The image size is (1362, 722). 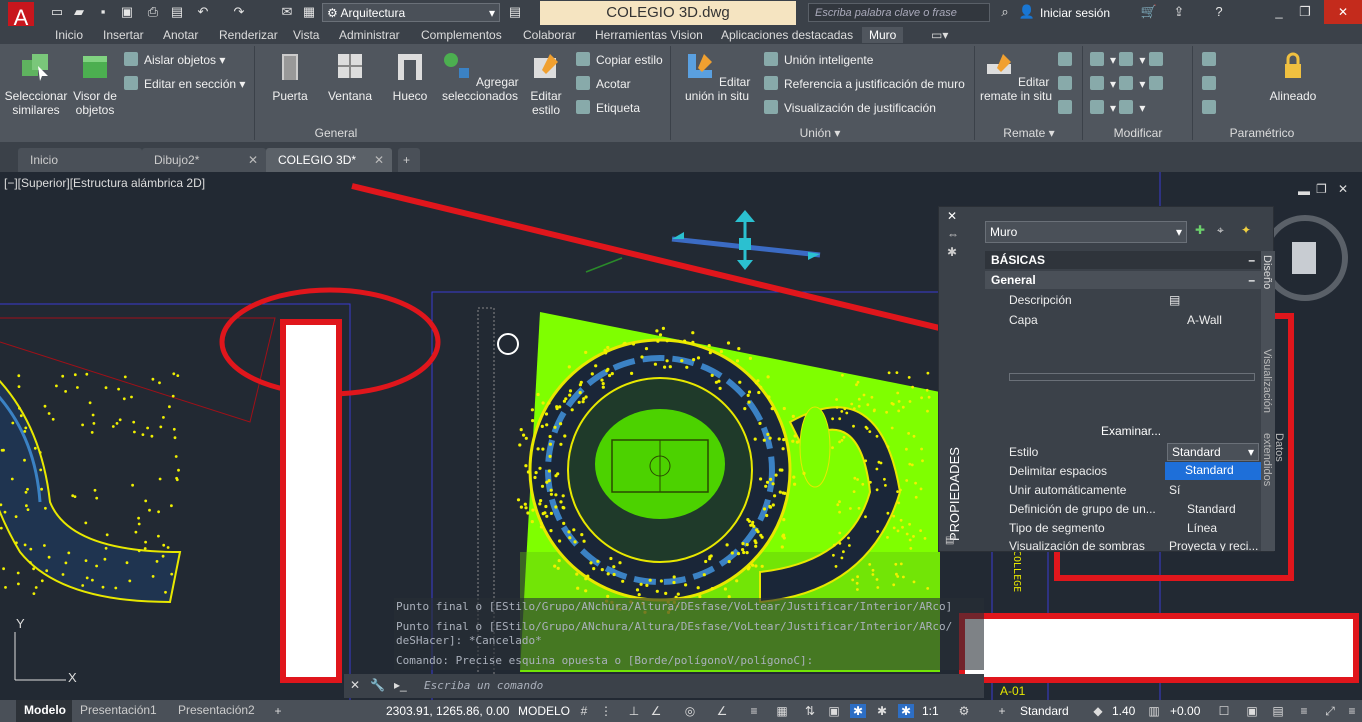 I want to click on cart-icon: 🛒, so click(x=1149, y=12).